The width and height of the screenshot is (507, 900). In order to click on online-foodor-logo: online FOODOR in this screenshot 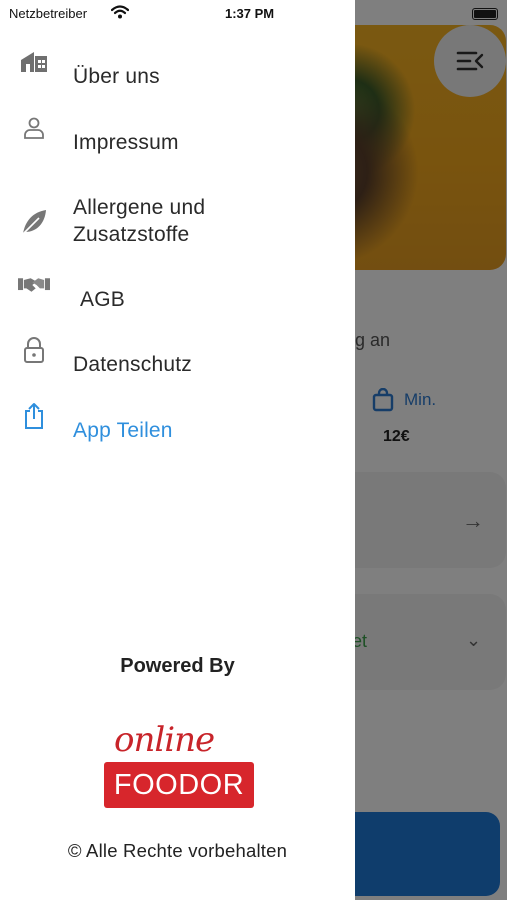, I will do `click(179, 765)`.